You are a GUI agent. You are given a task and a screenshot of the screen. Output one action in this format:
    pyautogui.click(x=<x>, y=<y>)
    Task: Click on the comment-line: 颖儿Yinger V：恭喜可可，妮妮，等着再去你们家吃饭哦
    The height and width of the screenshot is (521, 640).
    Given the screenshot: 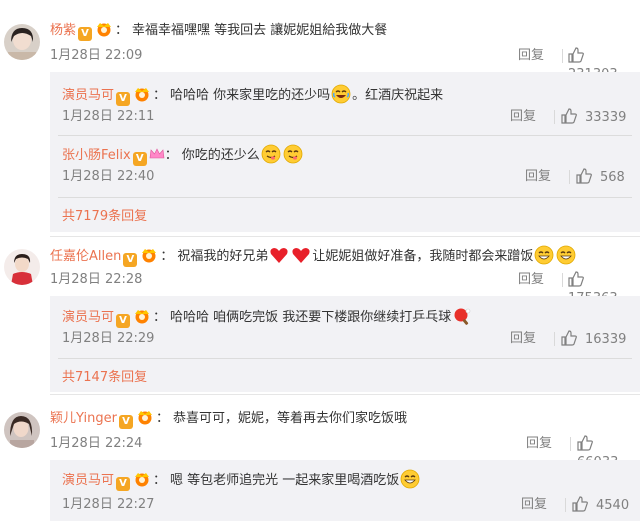 What is the action you would take?
    pyautogui.click(x=228, y=420)
    